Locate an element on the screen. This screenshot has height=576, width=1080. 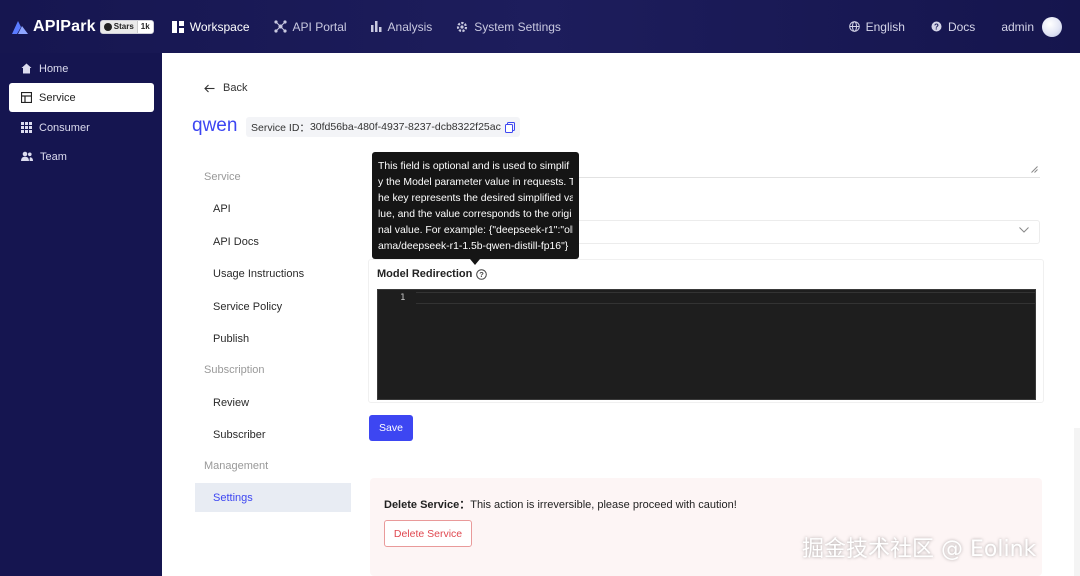
code-editor: 1 is located at coordinates (706, 344).